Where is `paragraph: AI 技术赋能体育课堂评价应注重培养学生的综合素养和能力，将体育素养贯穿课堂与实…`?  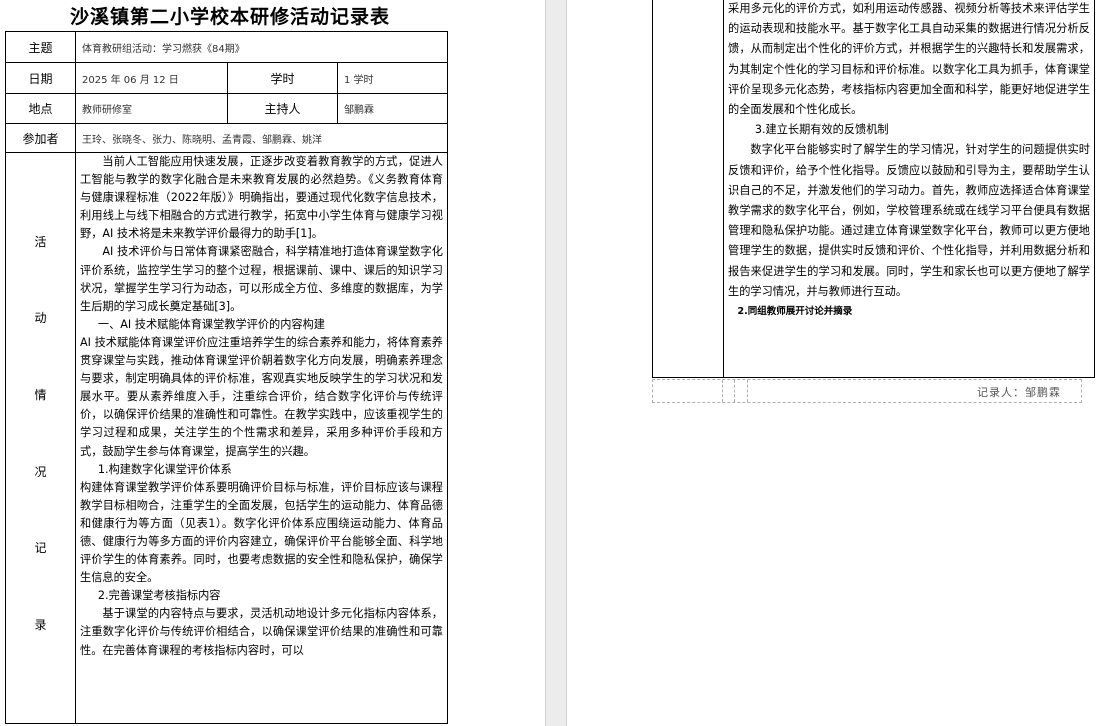 paragraph: AI 技术赋能体育课堂评价应注重培养学生的综合素养和能力，将体育素养贯穿课堂与实… is located at coordinates (261, 396).